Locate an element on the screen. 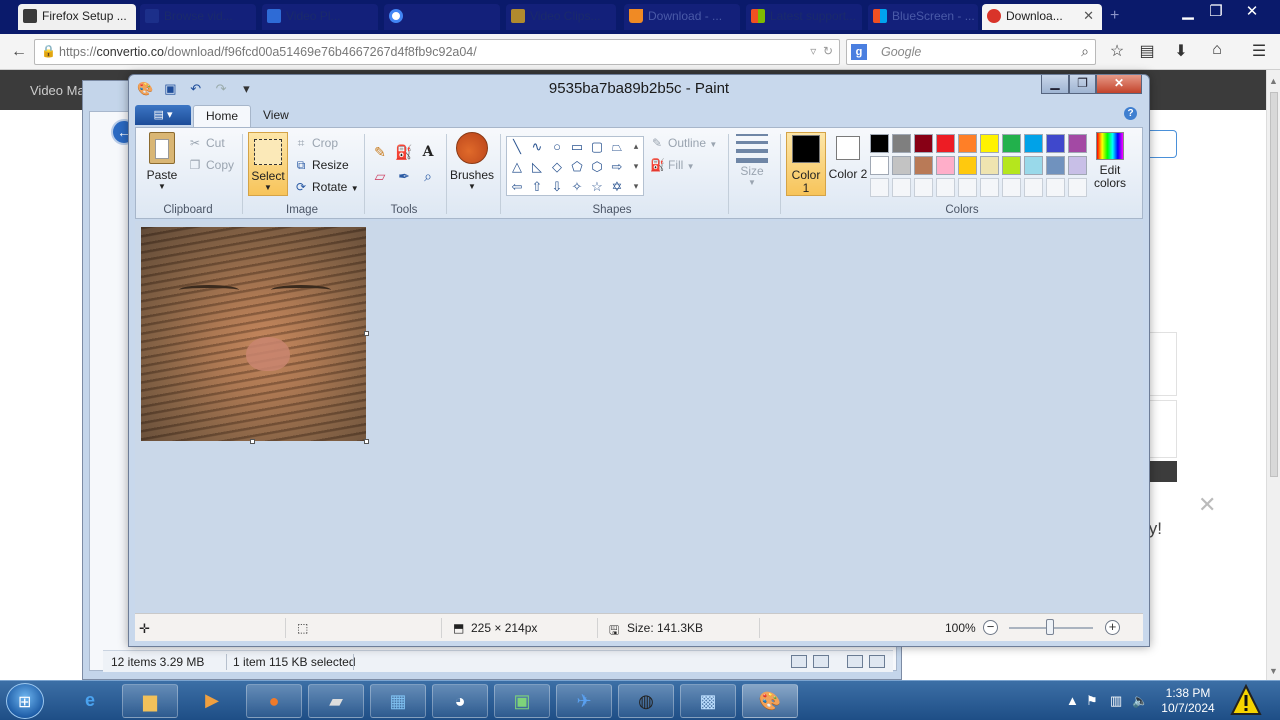 The width and height of the screenshot is (1280, 720). hexagon-shape-icon: ⬡ is located at coordinates (597, 166).